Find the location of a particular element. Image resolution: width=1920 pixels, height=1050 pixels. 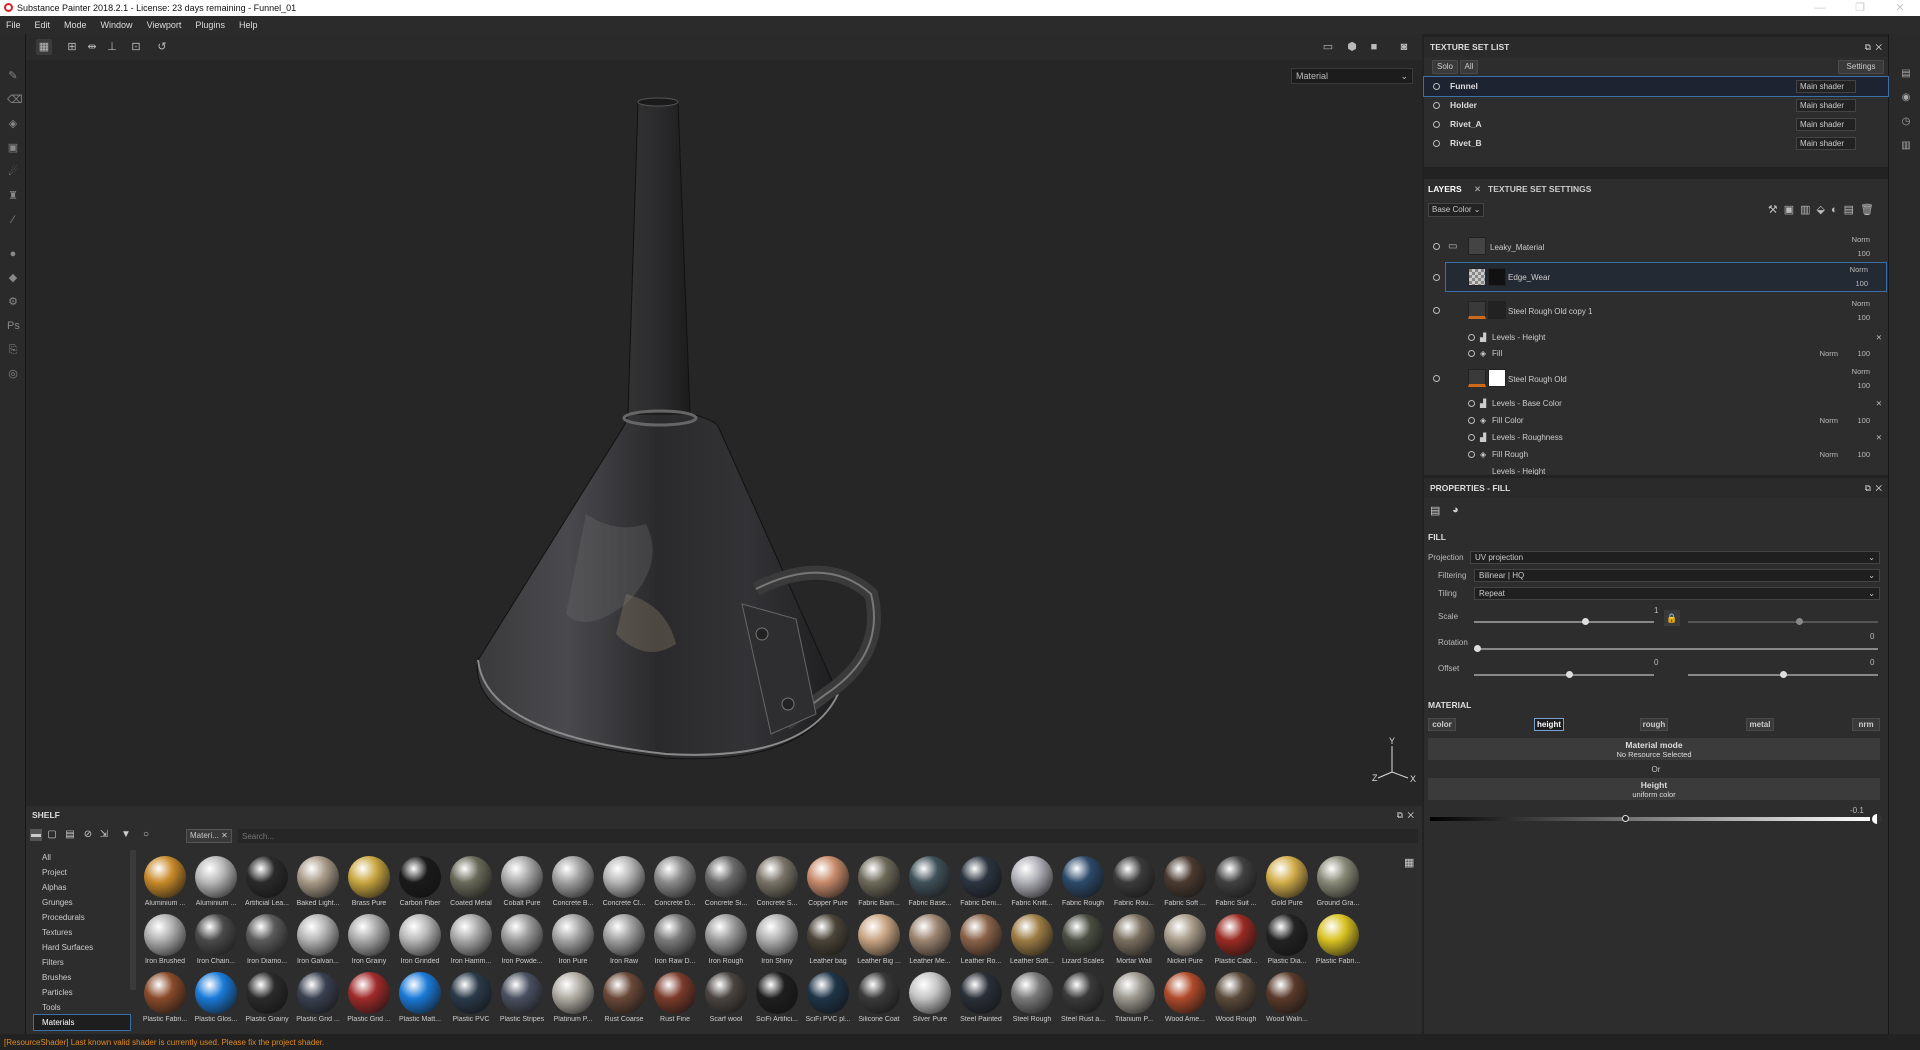

camera-icon: ■ is located at coordinates (1374, 47).